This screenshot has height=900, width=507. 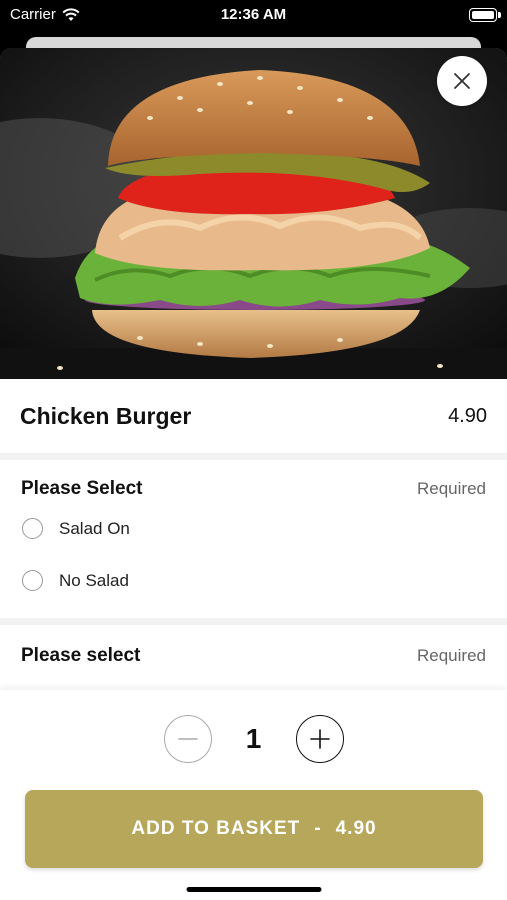 I want to click on option-no-salad: No Salad, so click(x=75, y=580).